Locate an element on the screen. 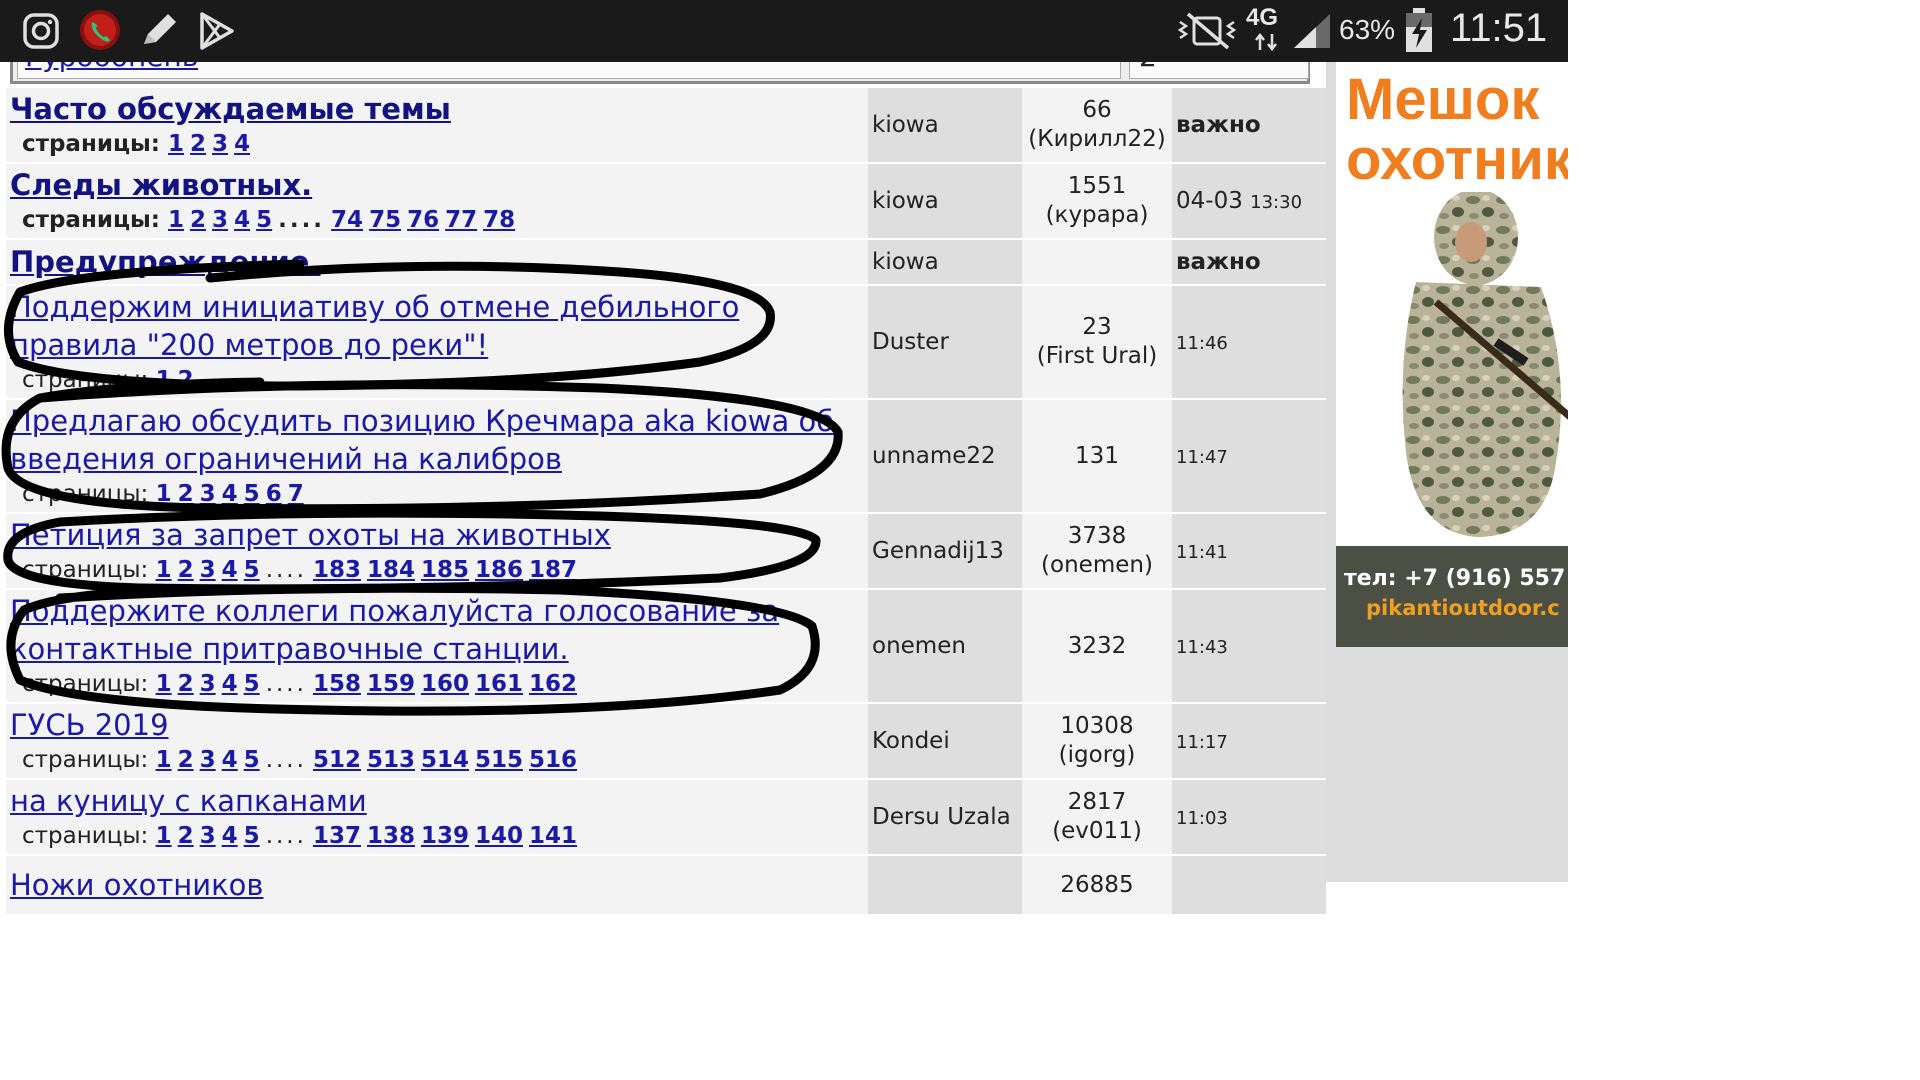  topic-author: onemen is located at coordinates (945, 647).